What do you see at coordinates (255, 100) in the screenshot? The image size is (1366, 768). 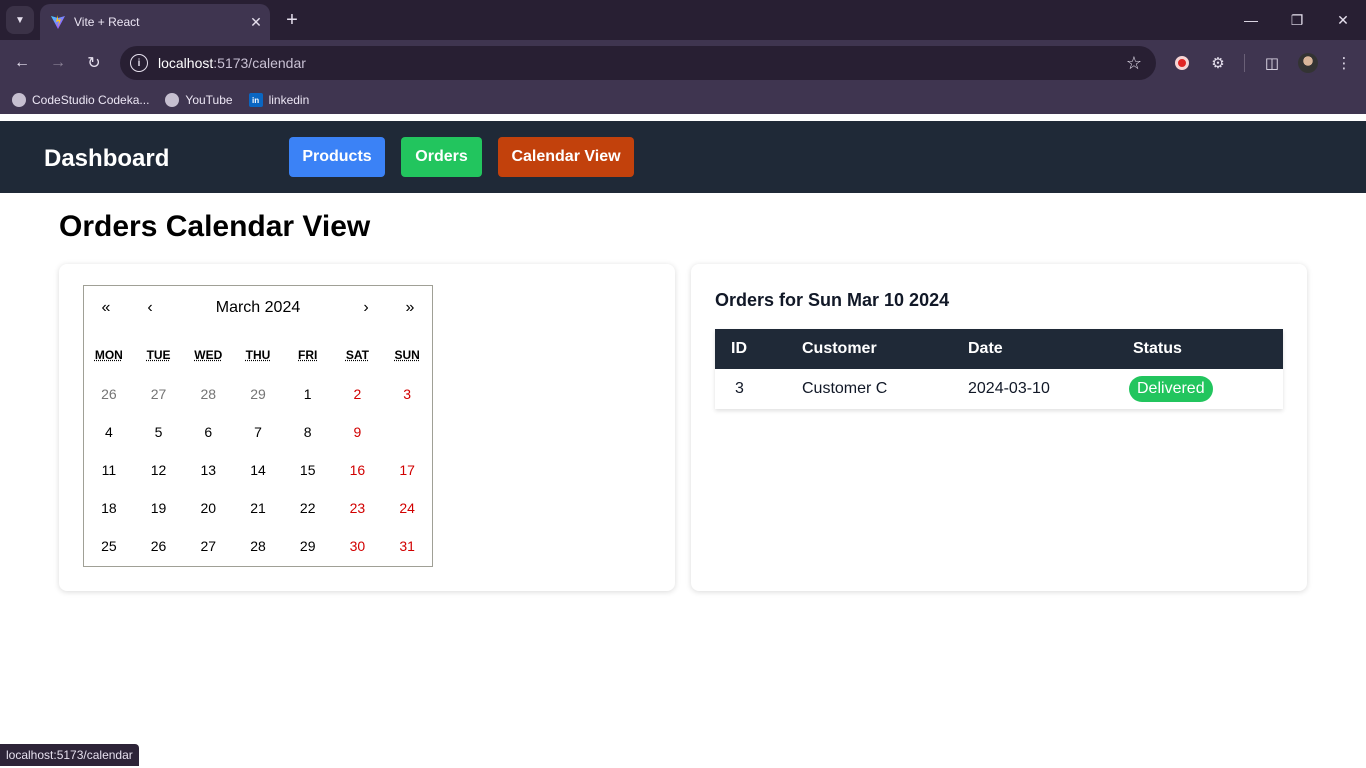 I see `linkedin-icon: in` at bounding box center [255, 100].